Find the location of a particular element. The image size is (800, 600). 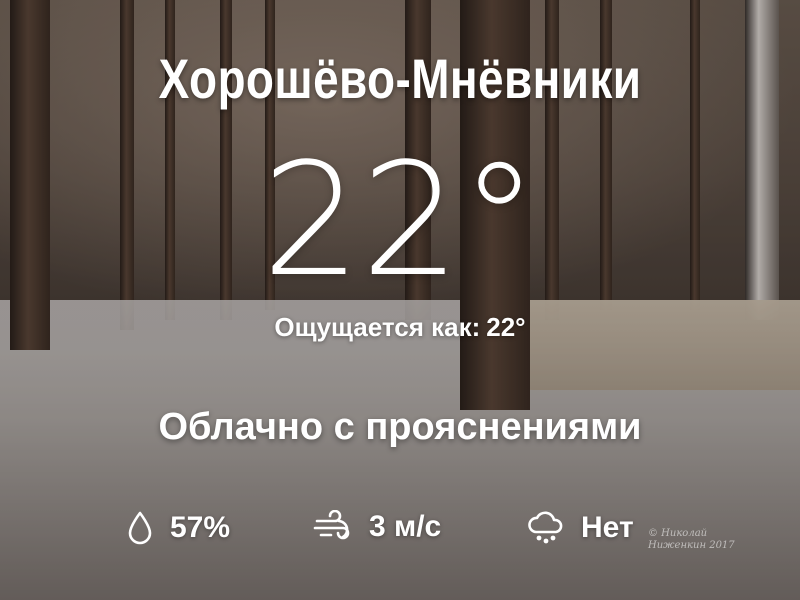

rain-cloud-icon is located at coordinates (546, 528).